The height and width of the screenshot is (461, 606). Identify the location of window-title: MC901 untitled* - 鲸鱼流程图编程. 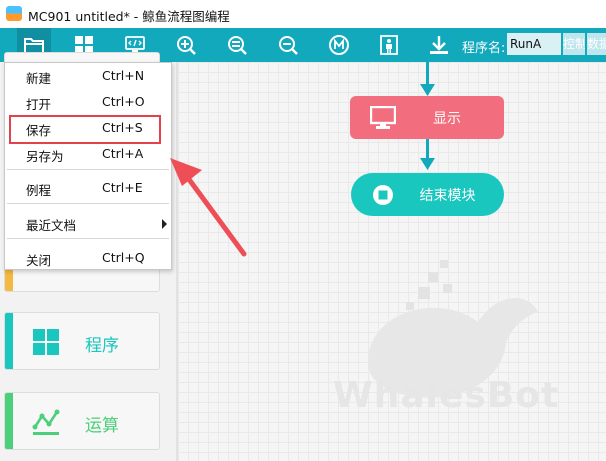
(129, 16).